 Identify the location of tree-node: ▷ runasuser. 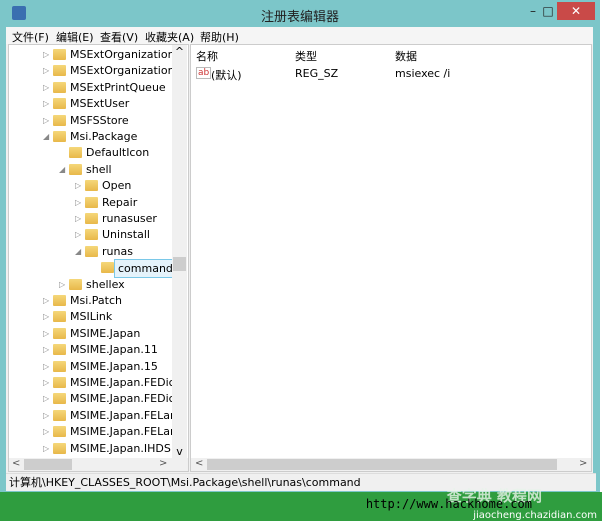
(89, 218).